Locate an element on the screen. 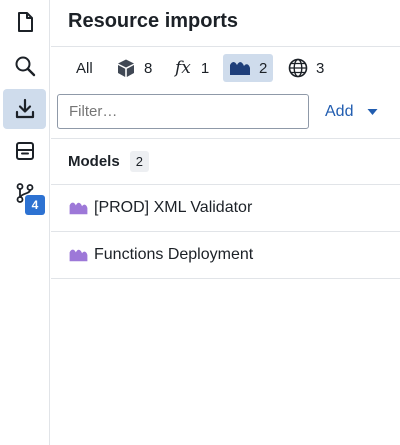 Image resolution: width=400 pixels, height=445 pixels. search-icon is located at coordinates (25, 66).